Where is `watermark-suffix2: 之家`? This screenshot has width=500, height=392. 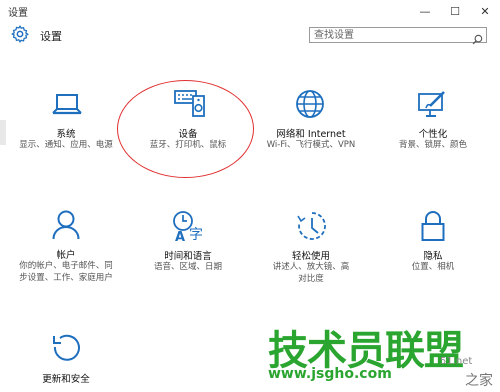 watermark-suffix2: 之家 is located at coordinates (479, 381).